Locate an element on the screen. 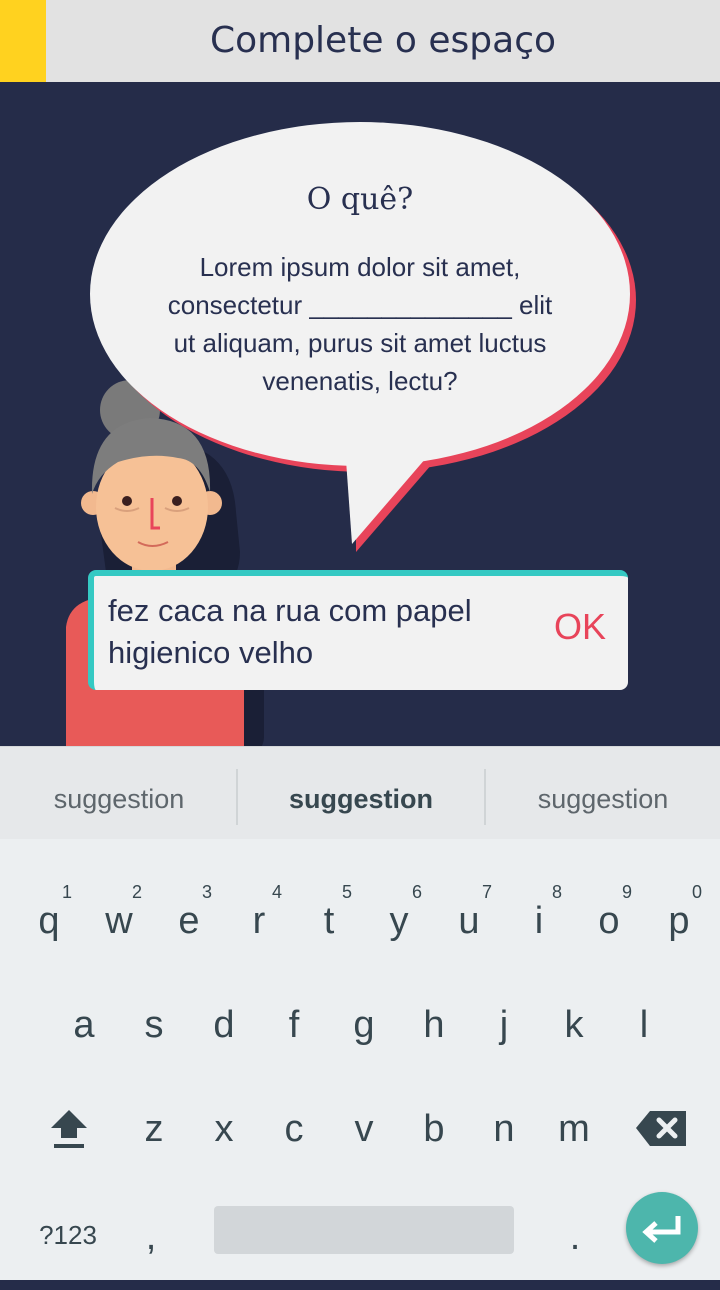 This screenshot has height=1290, width=720. key-p: 0p is located at coordinates (679, 924).